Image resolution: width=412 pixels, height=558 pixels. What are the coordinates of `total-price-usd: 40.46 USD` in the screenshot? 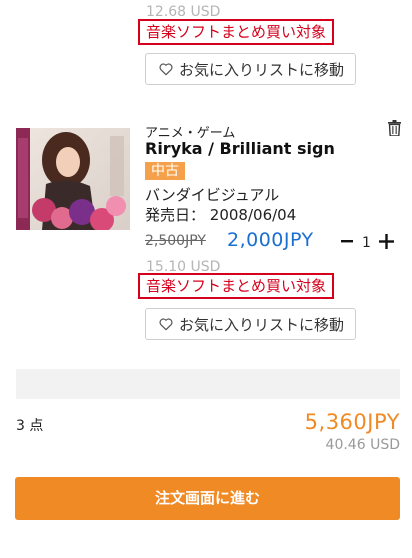 It's located at (362, 445).